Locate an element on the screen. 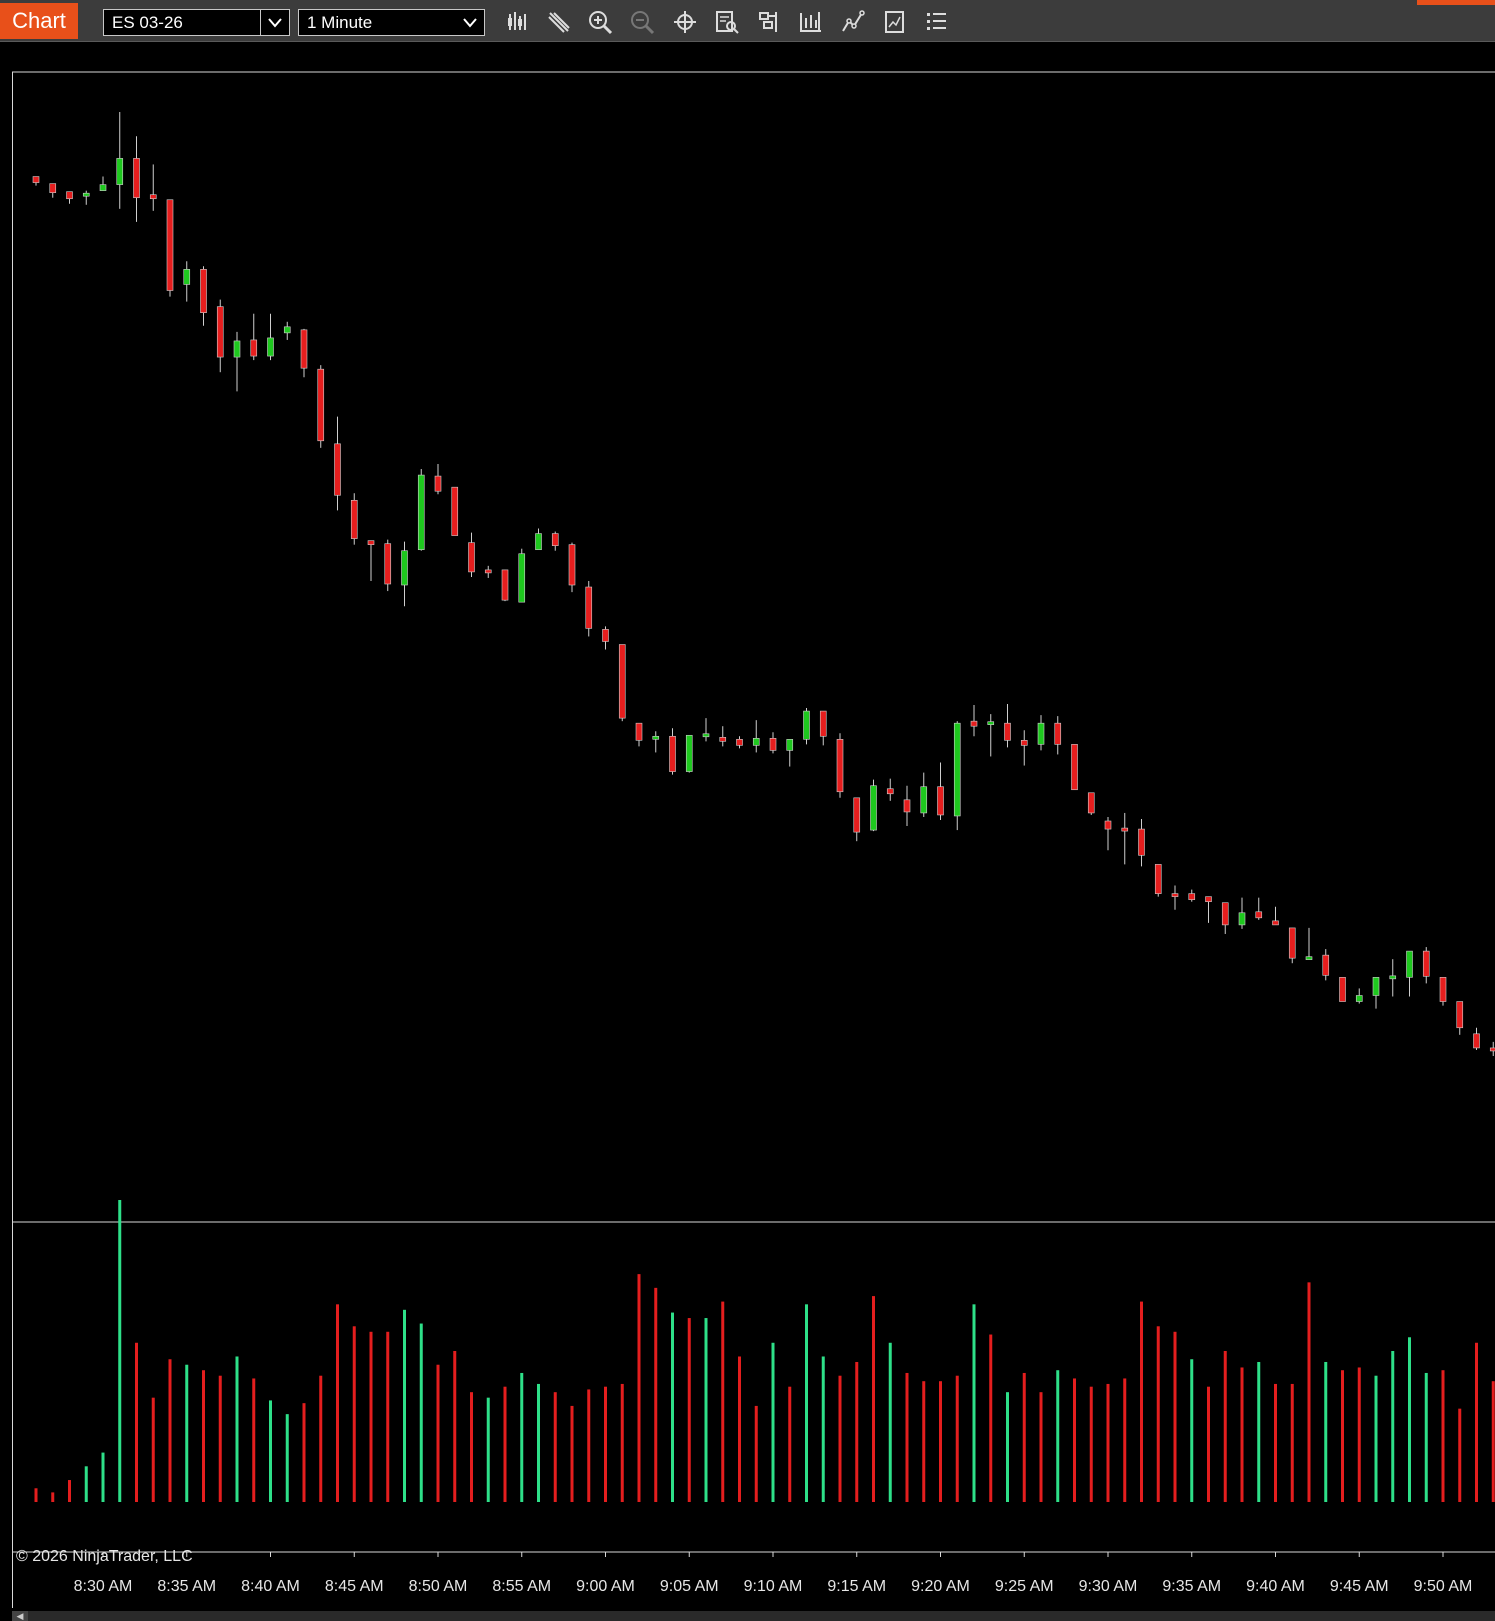 Image resolution: width=1495 pixels, height=1621 pixels. time-tick-label: 9:50 AM is located at coordinates (1443, 1586).